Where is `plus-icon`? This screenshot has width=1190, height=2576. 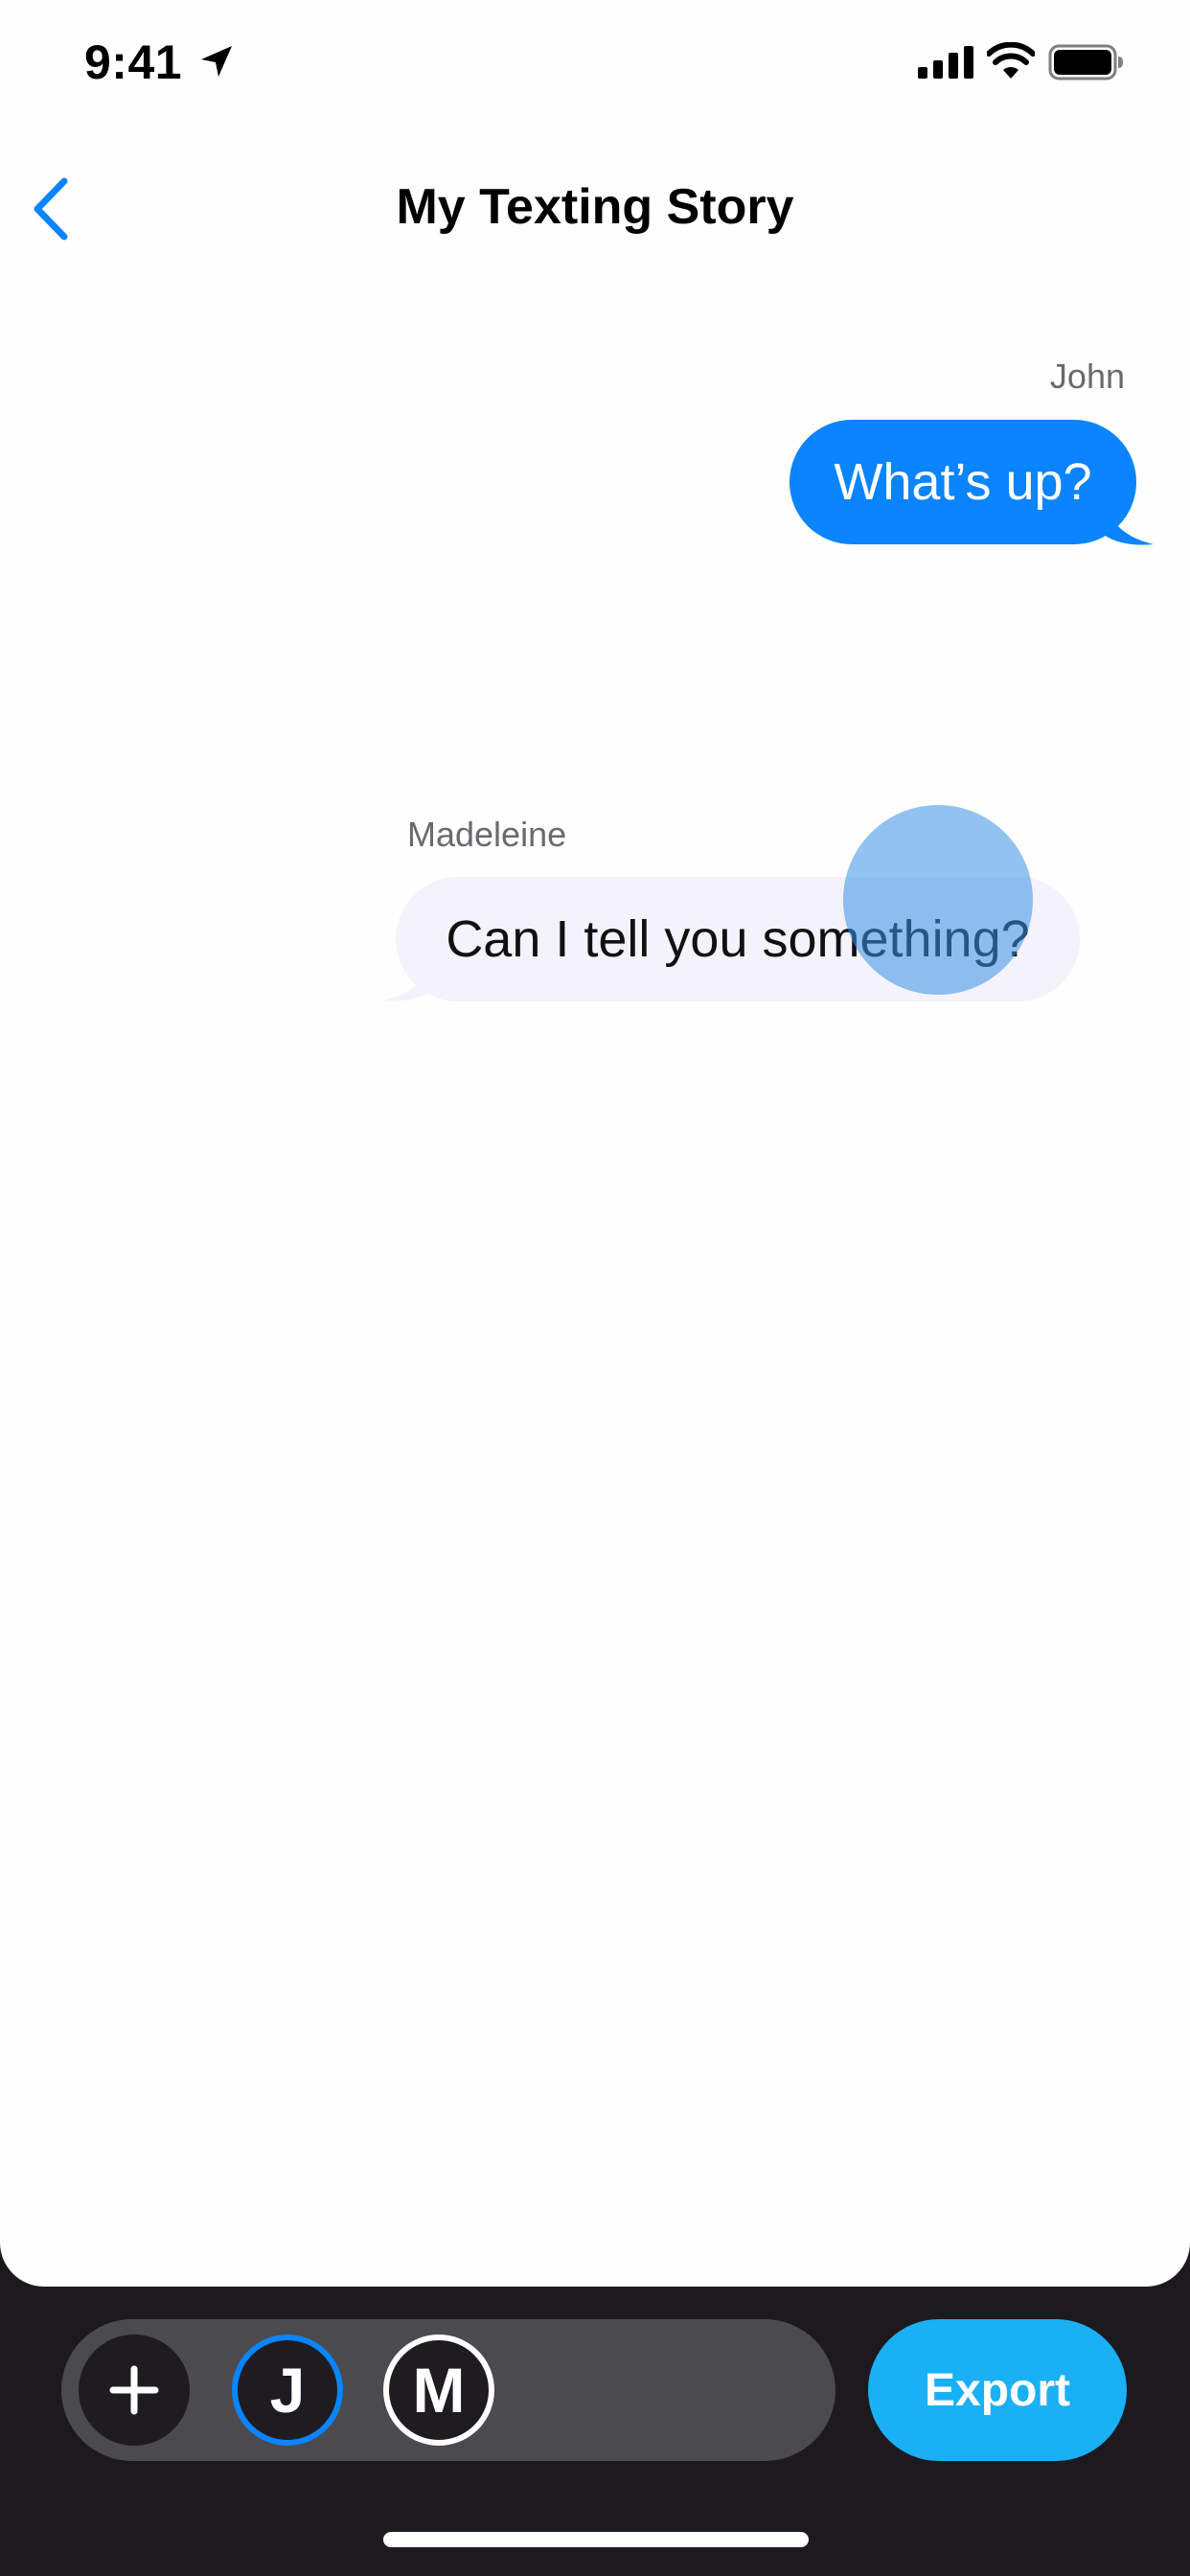 plus-icon is located at coordinates (134, 2390).